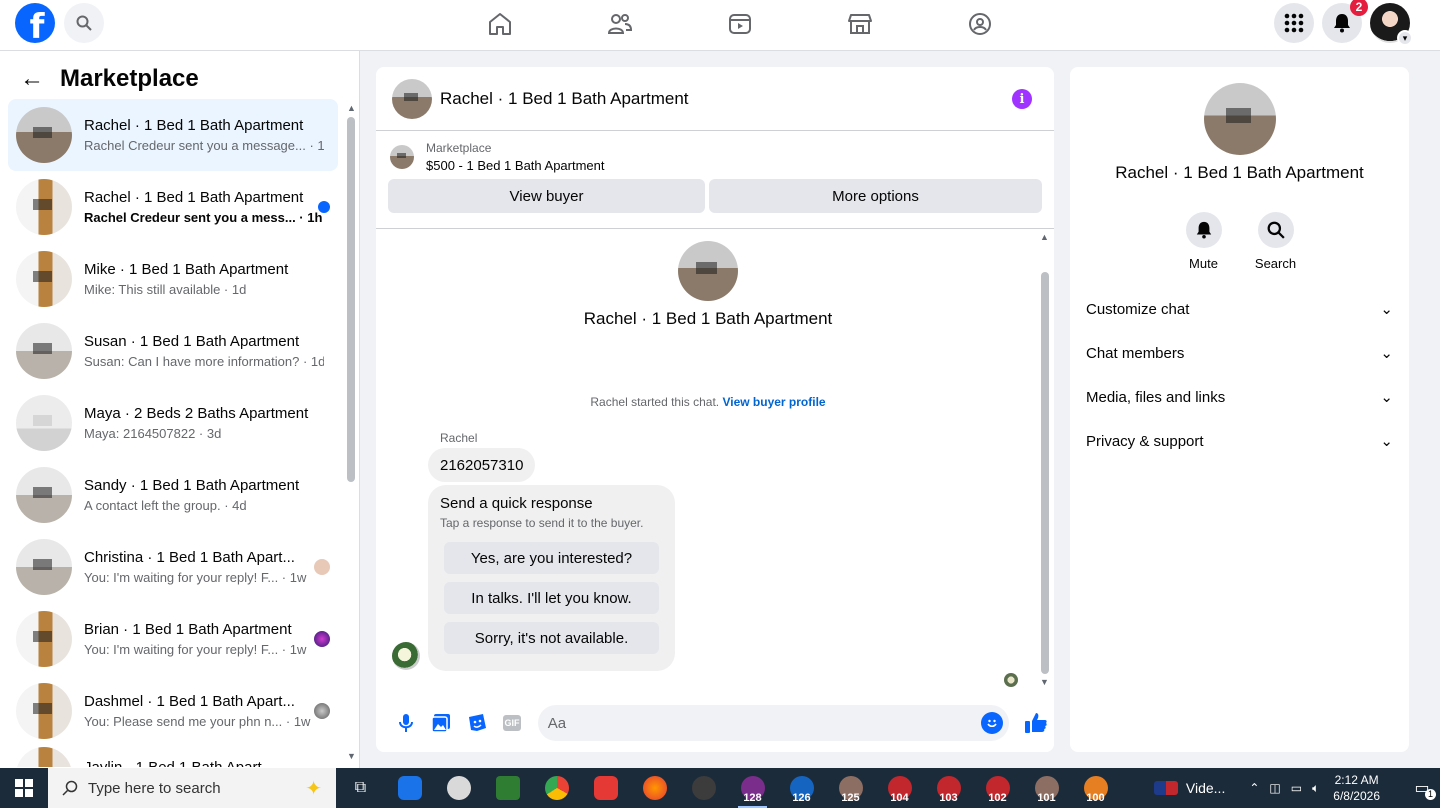  What do you see at coordinates (551, 598) in the screenshot?
I see `quick-response-option: In talks. I'll let you know.` at bounding box center [551, 598].